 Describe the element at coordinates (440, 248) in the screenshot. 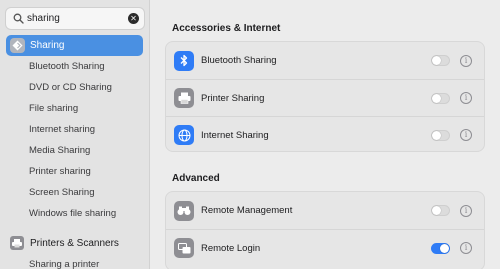

I see `remote-login-toggle` at that location.